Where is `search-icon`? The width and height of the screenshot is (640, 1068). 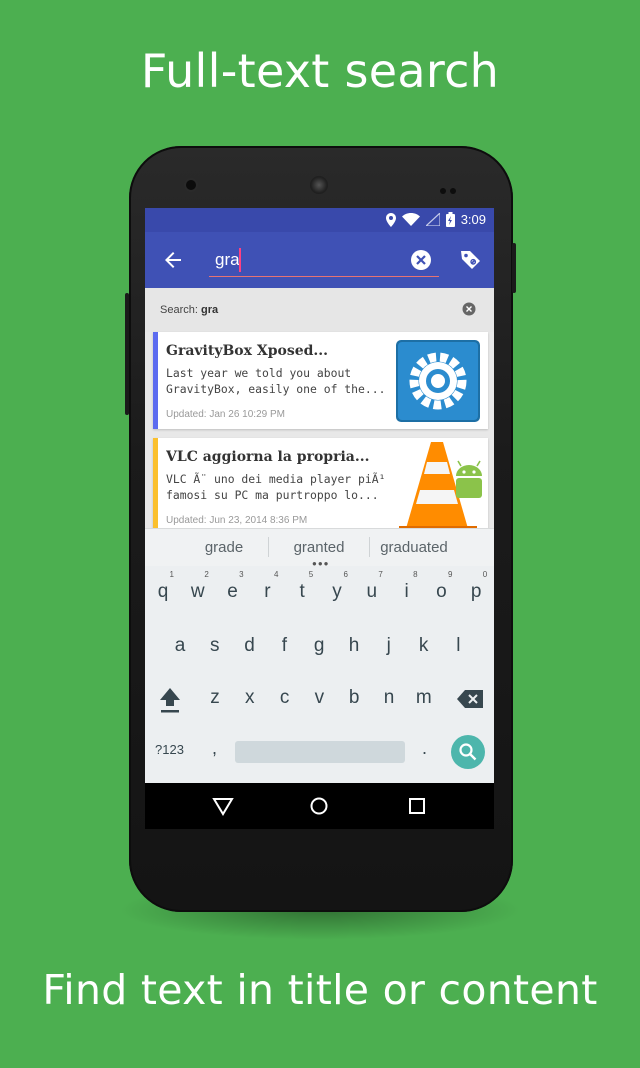 search-icon is located at coordinates (468, 752).